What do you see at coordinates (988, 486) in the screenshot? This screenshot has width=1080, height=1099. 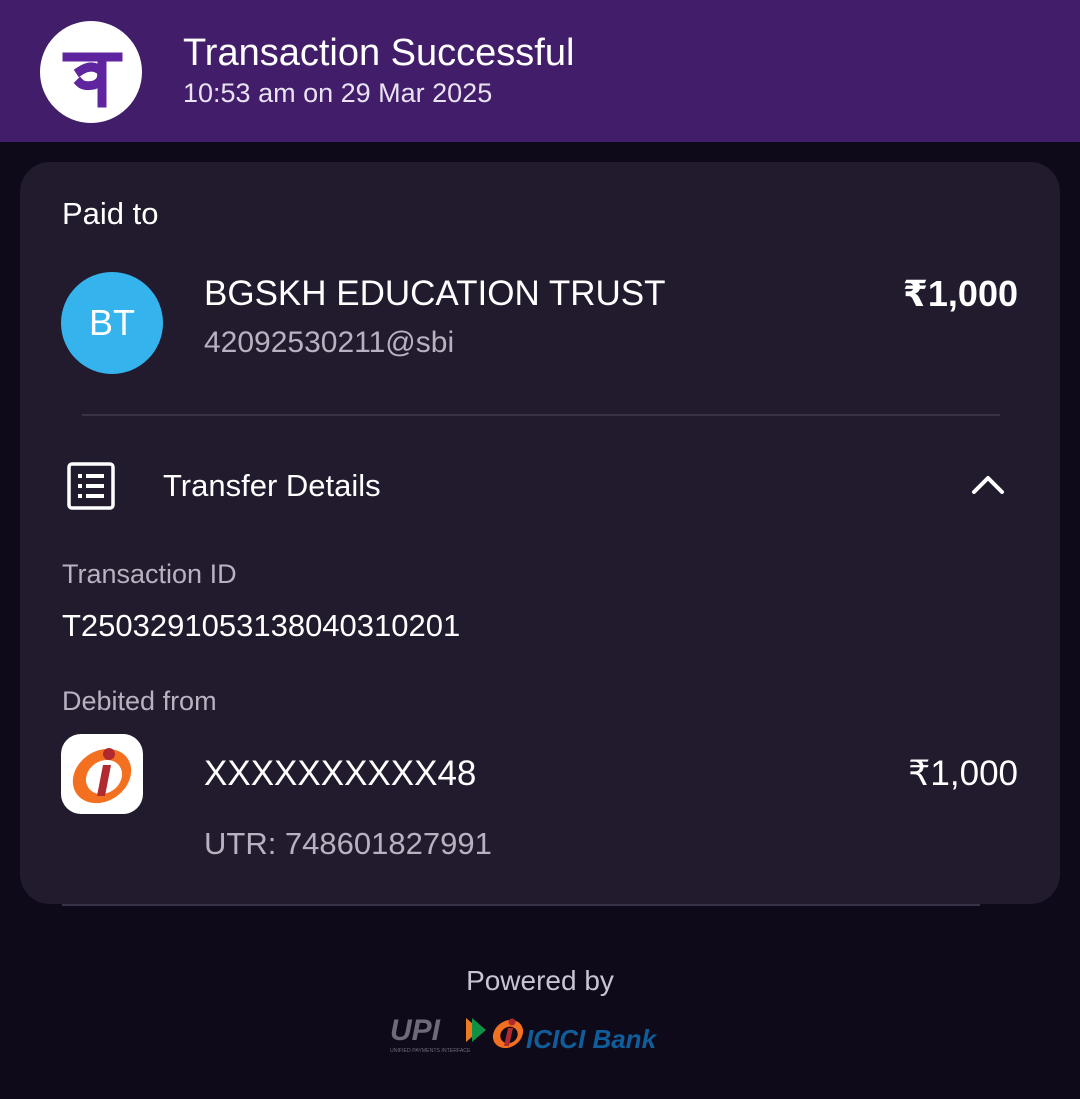 I see `chevron-up-icon` at bounding box center [988, 486].